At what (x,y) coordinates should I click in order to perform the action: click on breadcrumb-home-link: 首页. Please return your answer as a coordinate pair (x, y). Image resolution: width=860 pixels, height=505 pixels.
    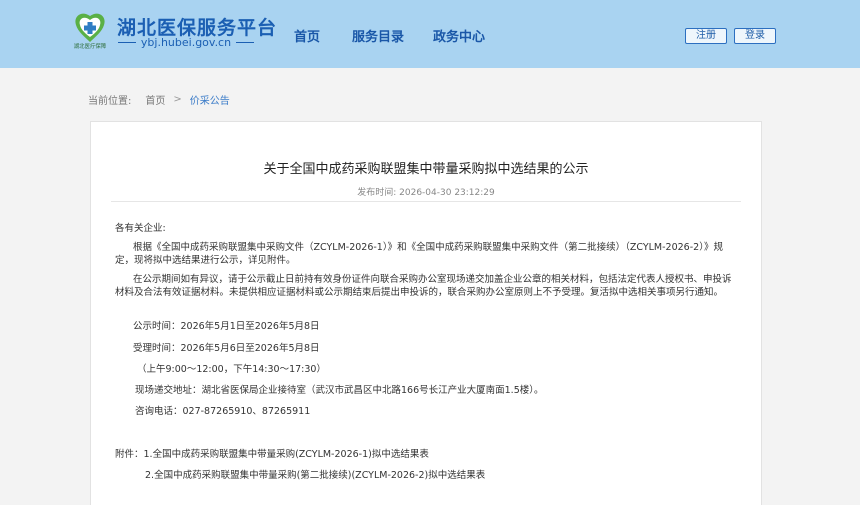
    Looking at the image, I should click on (155, 99).